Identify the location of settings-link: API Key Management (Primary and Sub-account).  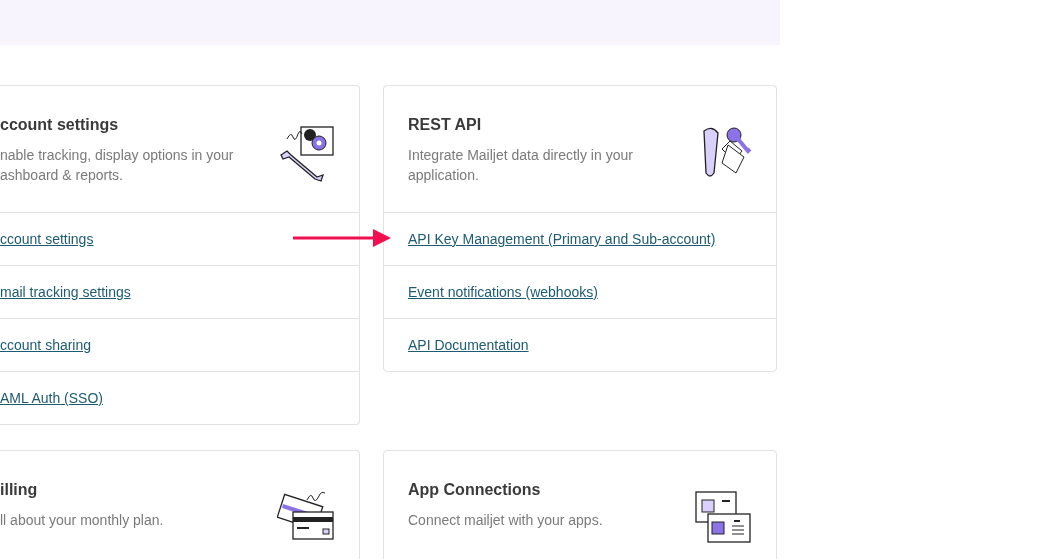
(562, 239).